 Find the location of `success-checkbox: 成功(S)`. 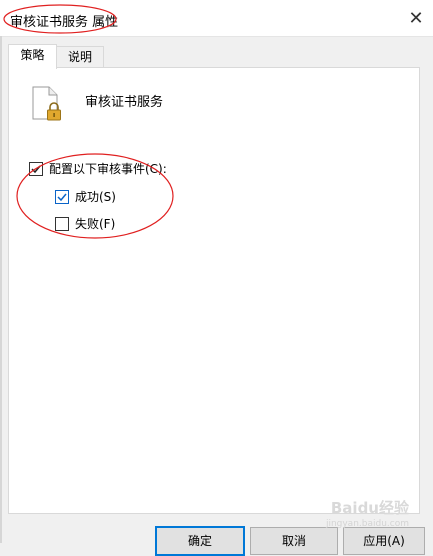

success-checkbox: 成功(S) is located at coordinates (85, 196).